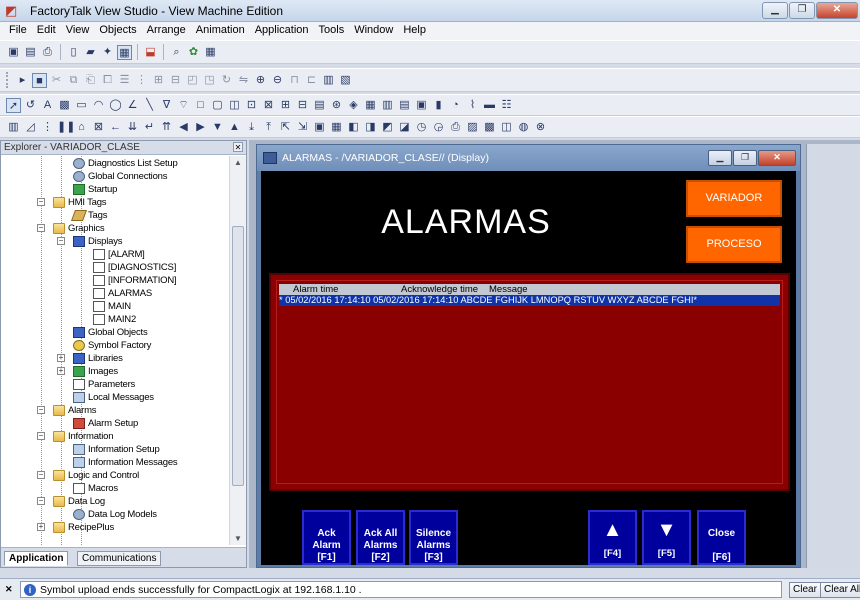  Describe the element at coordinates (90, 52) in the screenshot. I see `open-icon: ▰` at that location.